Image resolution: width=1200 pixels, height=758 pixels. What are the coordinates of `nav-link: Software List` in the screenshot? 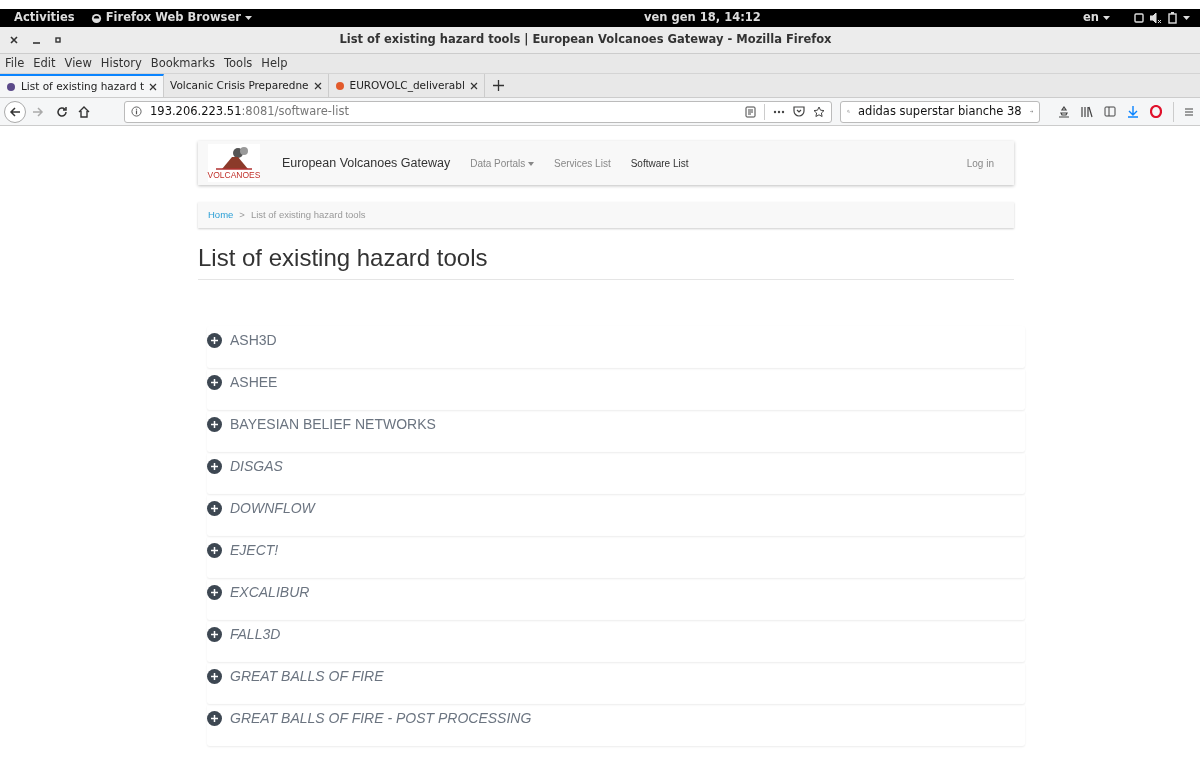 It's located at (659, 163).